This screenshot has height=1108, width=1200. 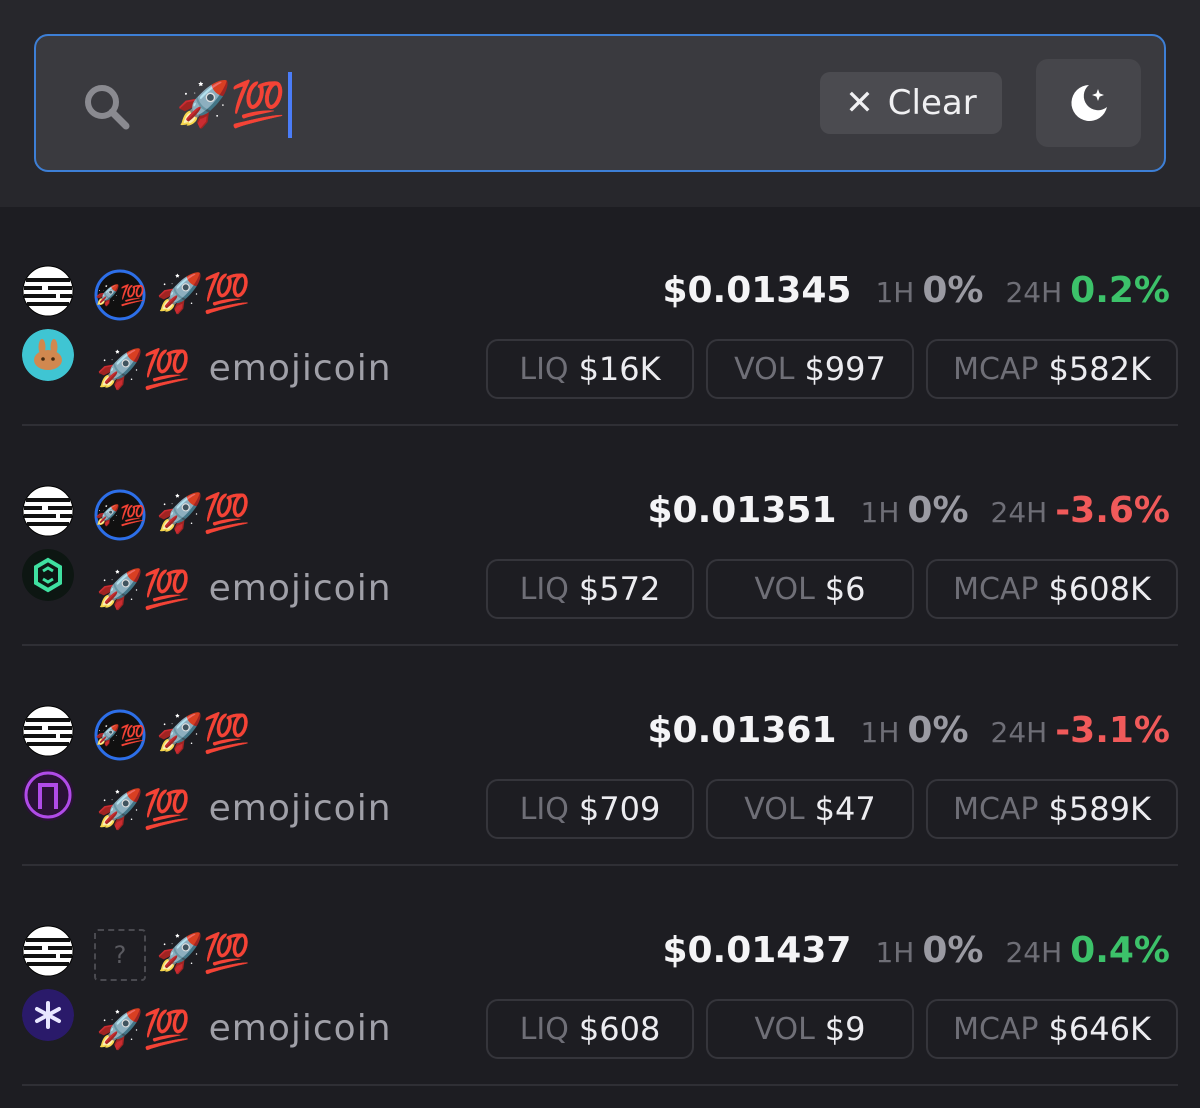 I want to click on volume-badge: VOL $997, so click(x=810, y=369).